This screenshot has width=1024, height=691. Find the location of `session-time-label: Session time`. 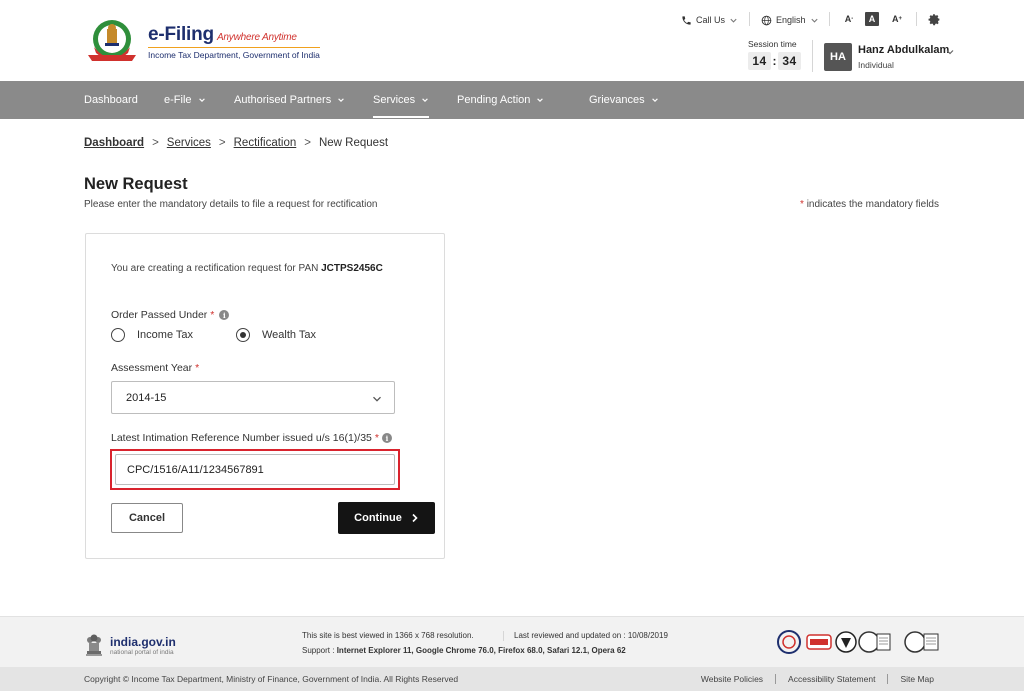

session-time-label: Session time is located at coordinates (772, 44).